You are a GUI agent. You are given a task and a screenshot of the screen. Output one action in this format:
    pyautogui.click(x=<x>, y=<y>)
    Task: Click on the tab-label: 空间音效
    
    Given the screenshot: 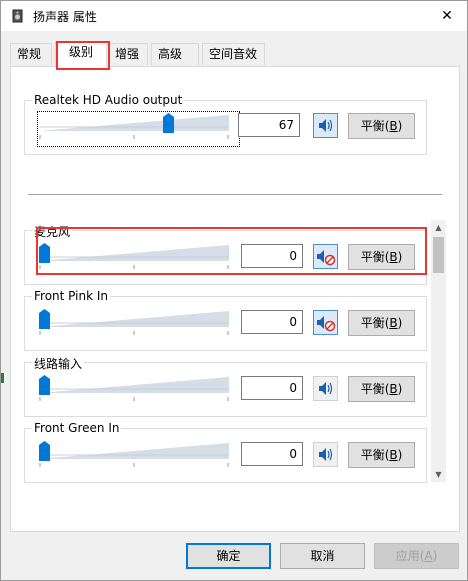 What is the action you would take?
    pyautogui.click(x=233, y=54)
    